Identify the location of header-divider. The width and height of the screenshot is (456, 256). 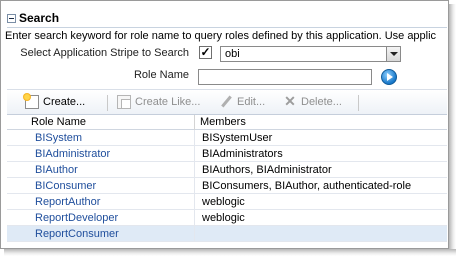
(227, 27).